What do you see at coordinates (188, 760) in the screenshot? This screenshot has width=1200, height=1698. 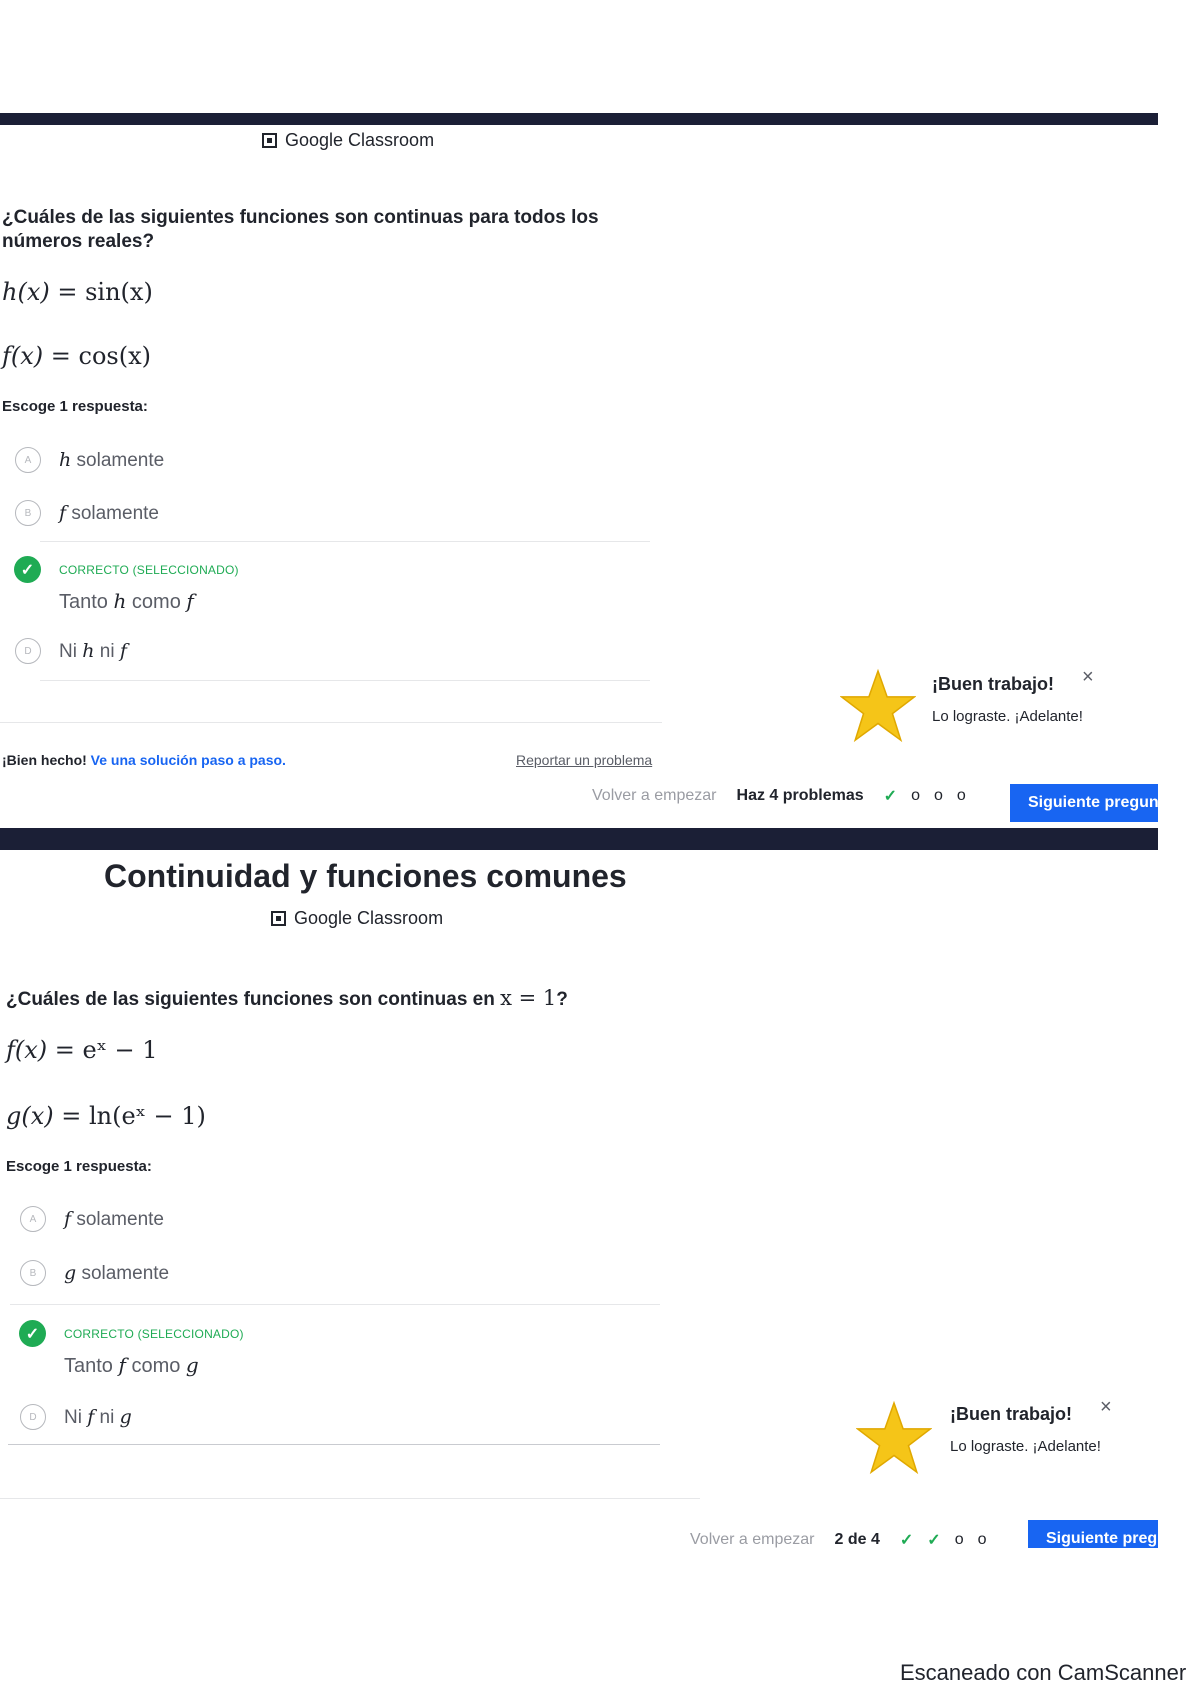 I see `solution-link: Ve una solución paso a paso.` at bounding box center [188, 760].